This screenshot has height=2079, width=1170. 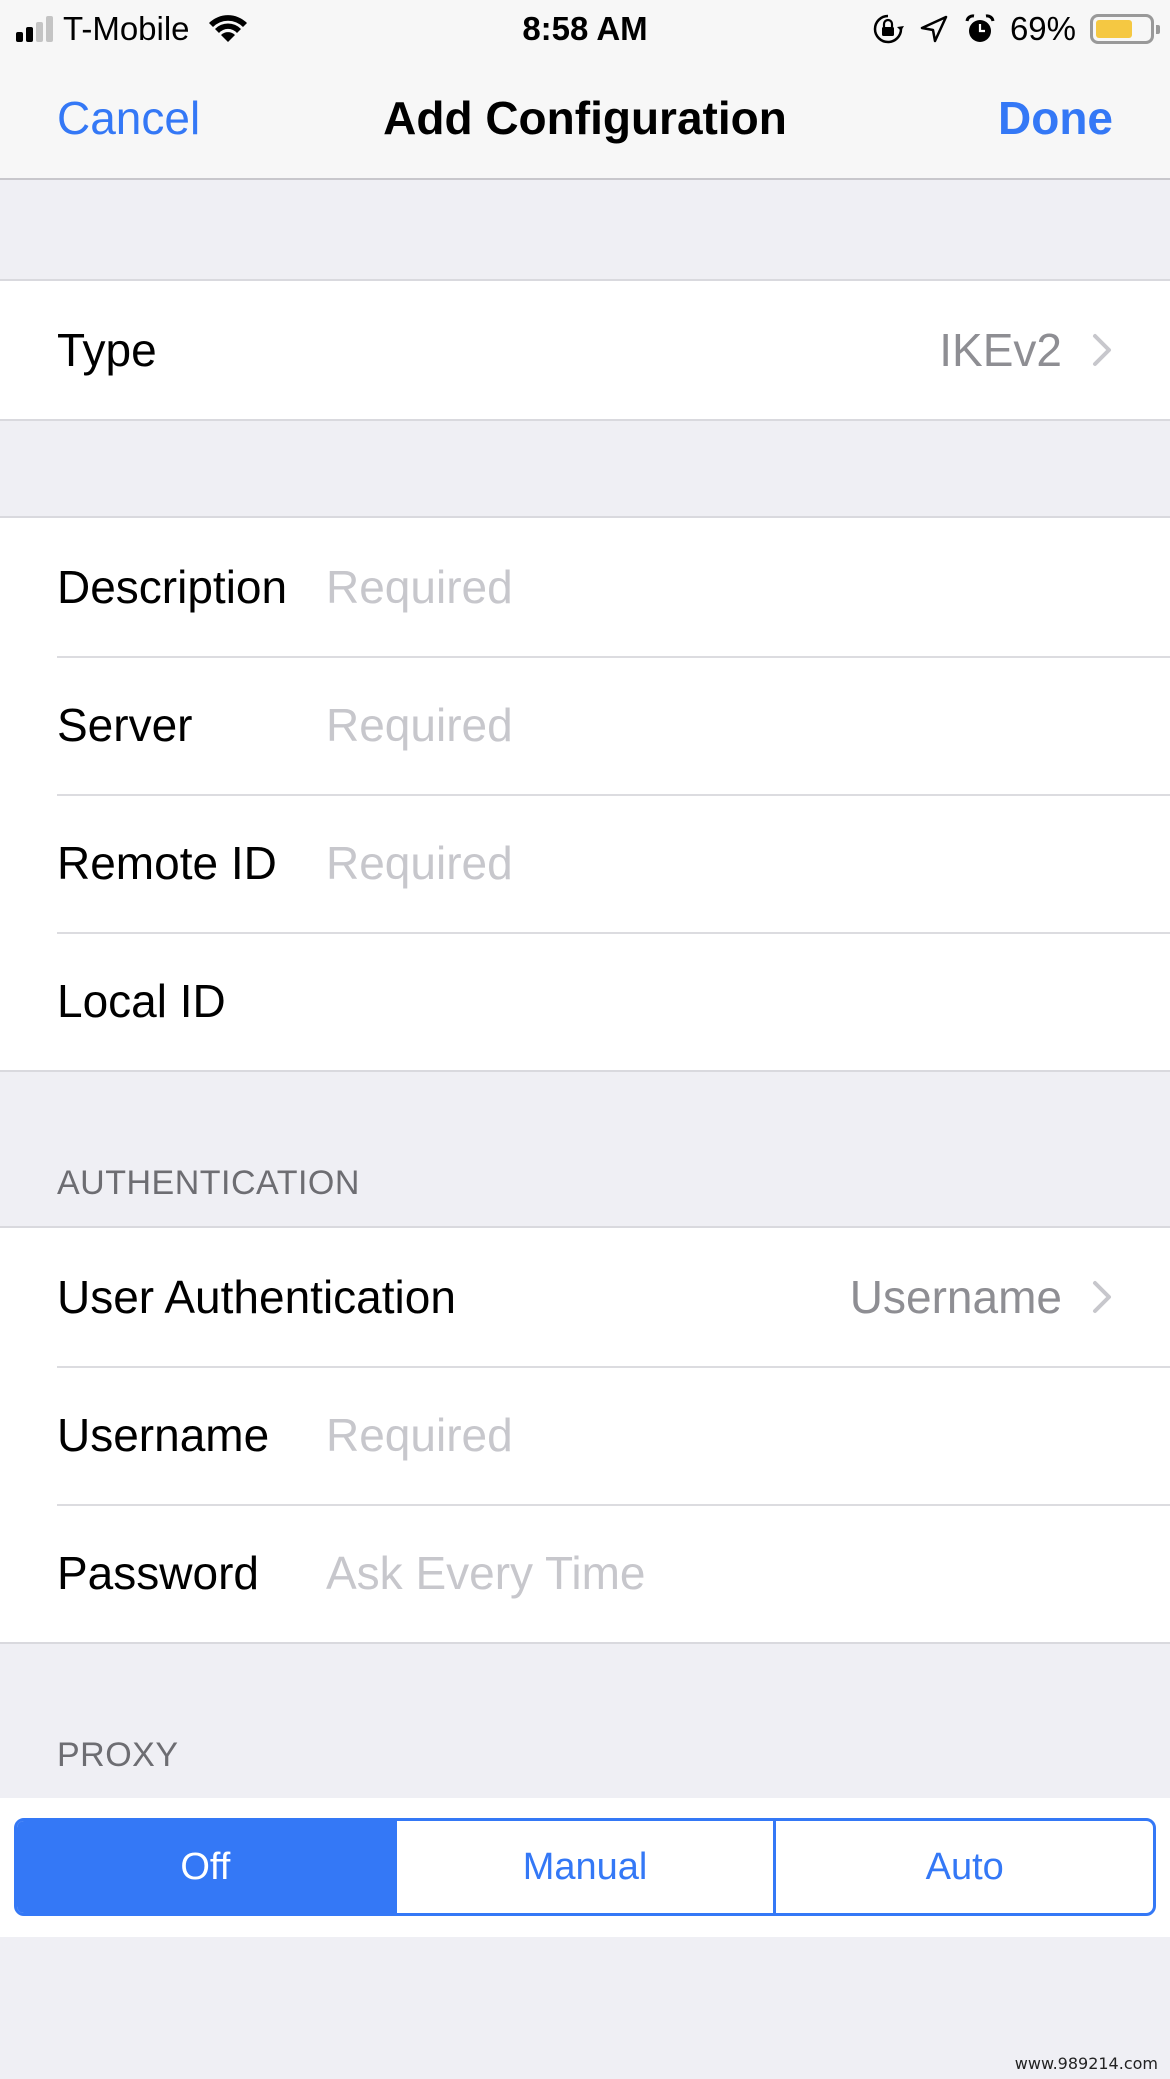 I want to click on description-label: Description, so click(x=172, y=587).